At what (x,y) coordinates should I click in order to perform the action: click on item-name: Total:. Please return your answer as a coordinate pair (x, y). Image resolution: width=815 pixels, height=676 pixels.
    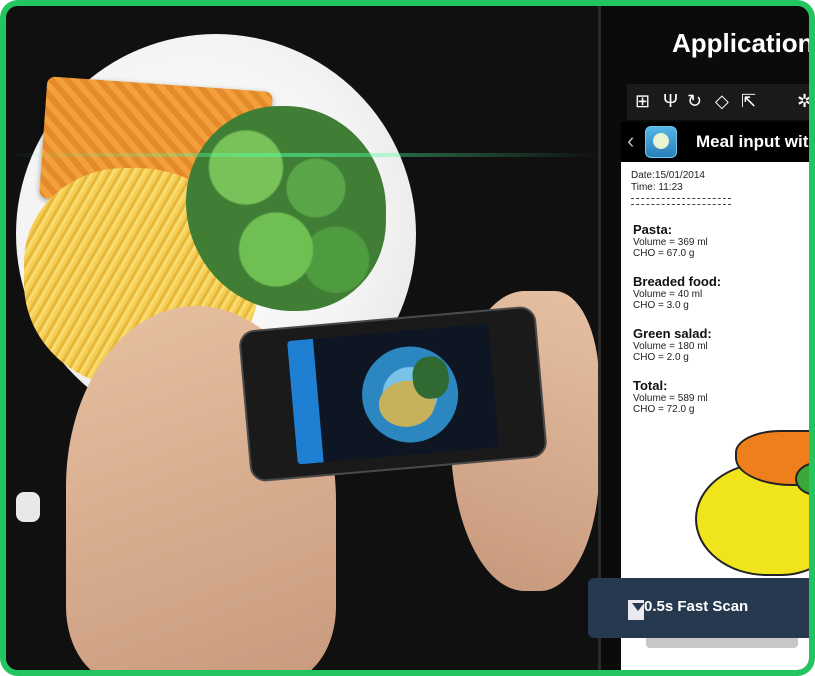
    Looking at the image, I should click on (650, 385).